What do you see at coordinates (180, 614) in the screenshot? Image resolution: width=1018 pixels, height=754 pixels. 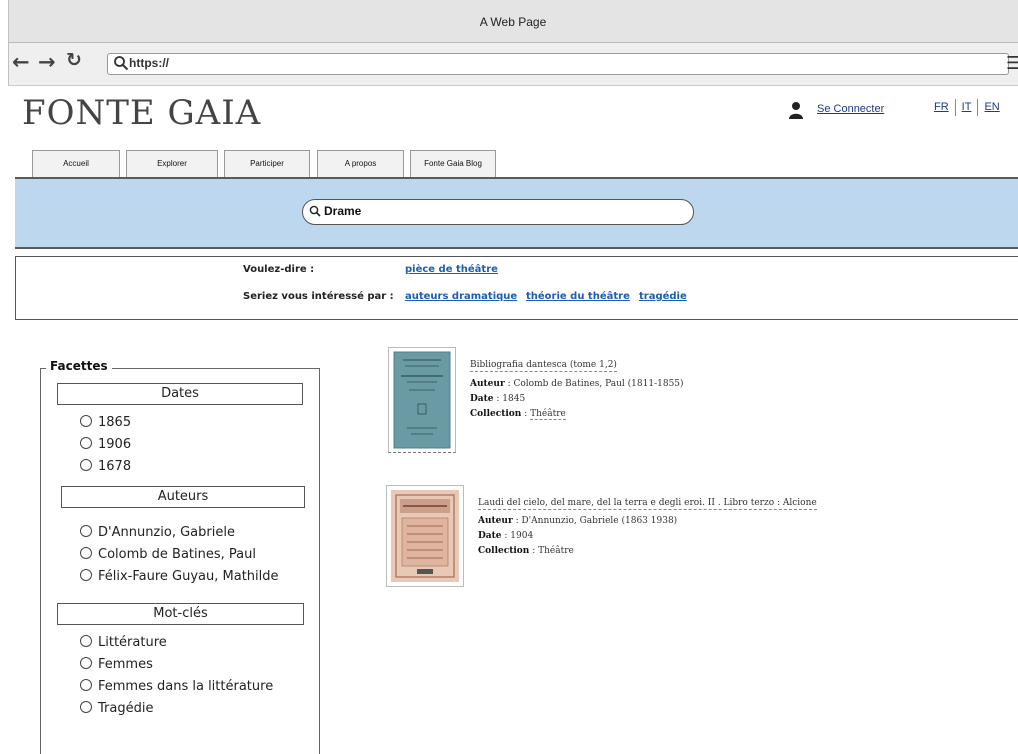 I see `facet-group-mot-cles: Mot-clés` at bounding box center [180, 614].